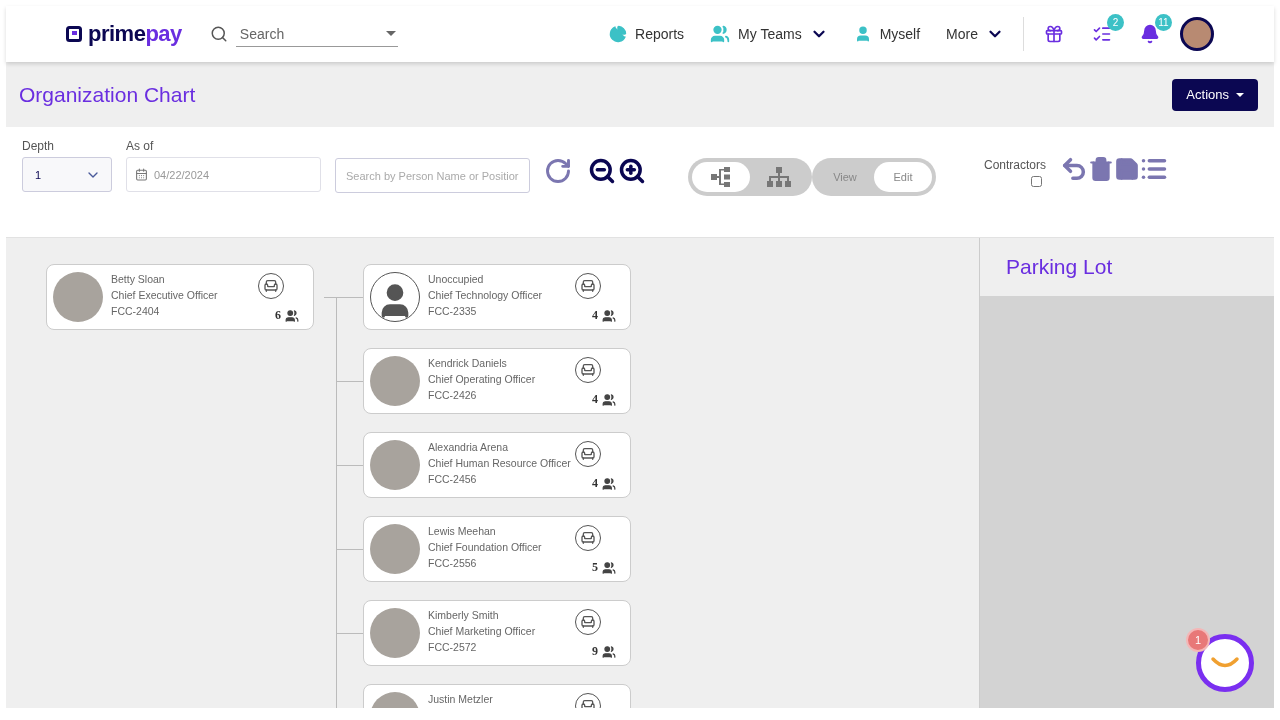 The image size is (1280, 720). What do you see at coordinates (1163, 22) in the screenshot?
I see `notification-badge: 11` at bounding box center [1163, 22].